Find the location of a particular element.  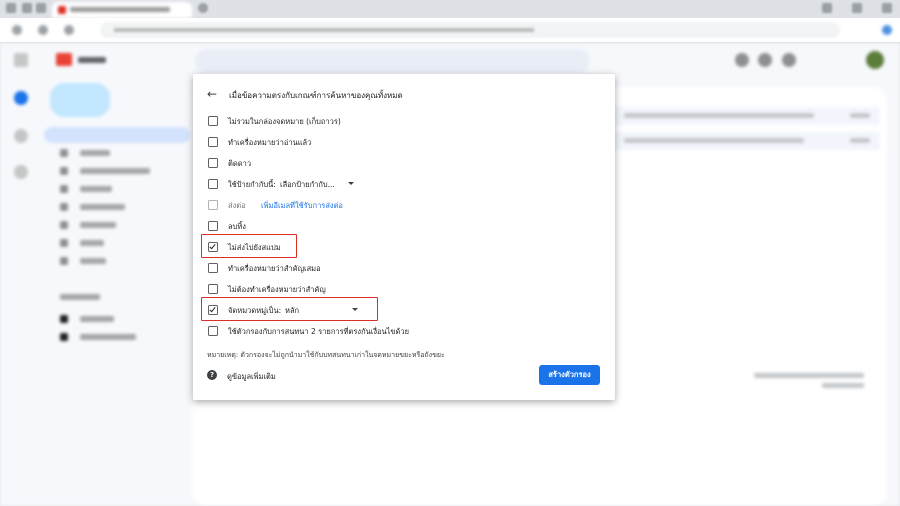

gmail-m-icon is located at coordinates (64, 59).